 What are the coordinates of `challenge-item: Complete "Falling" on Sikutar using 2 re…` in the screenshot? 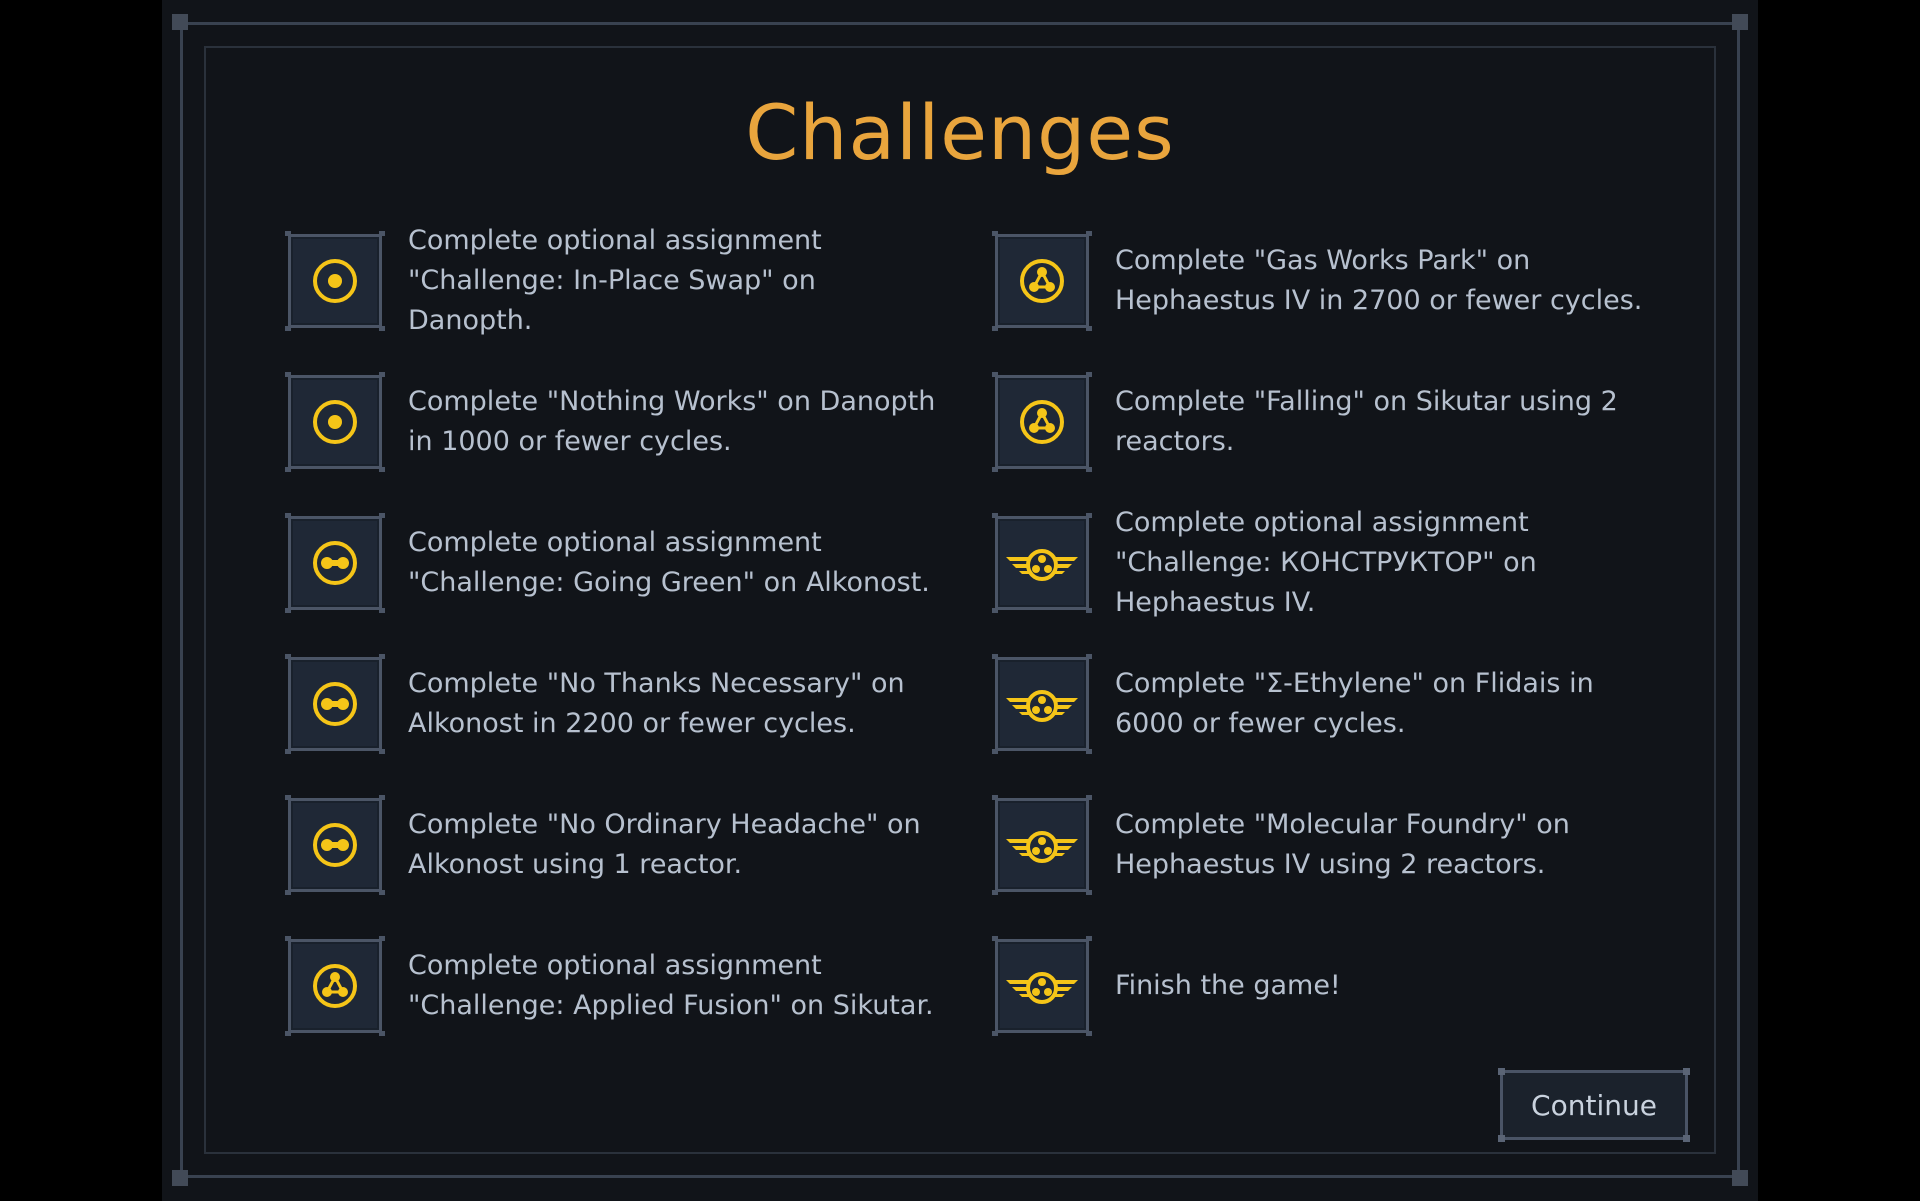 It's located at (1323, 422).